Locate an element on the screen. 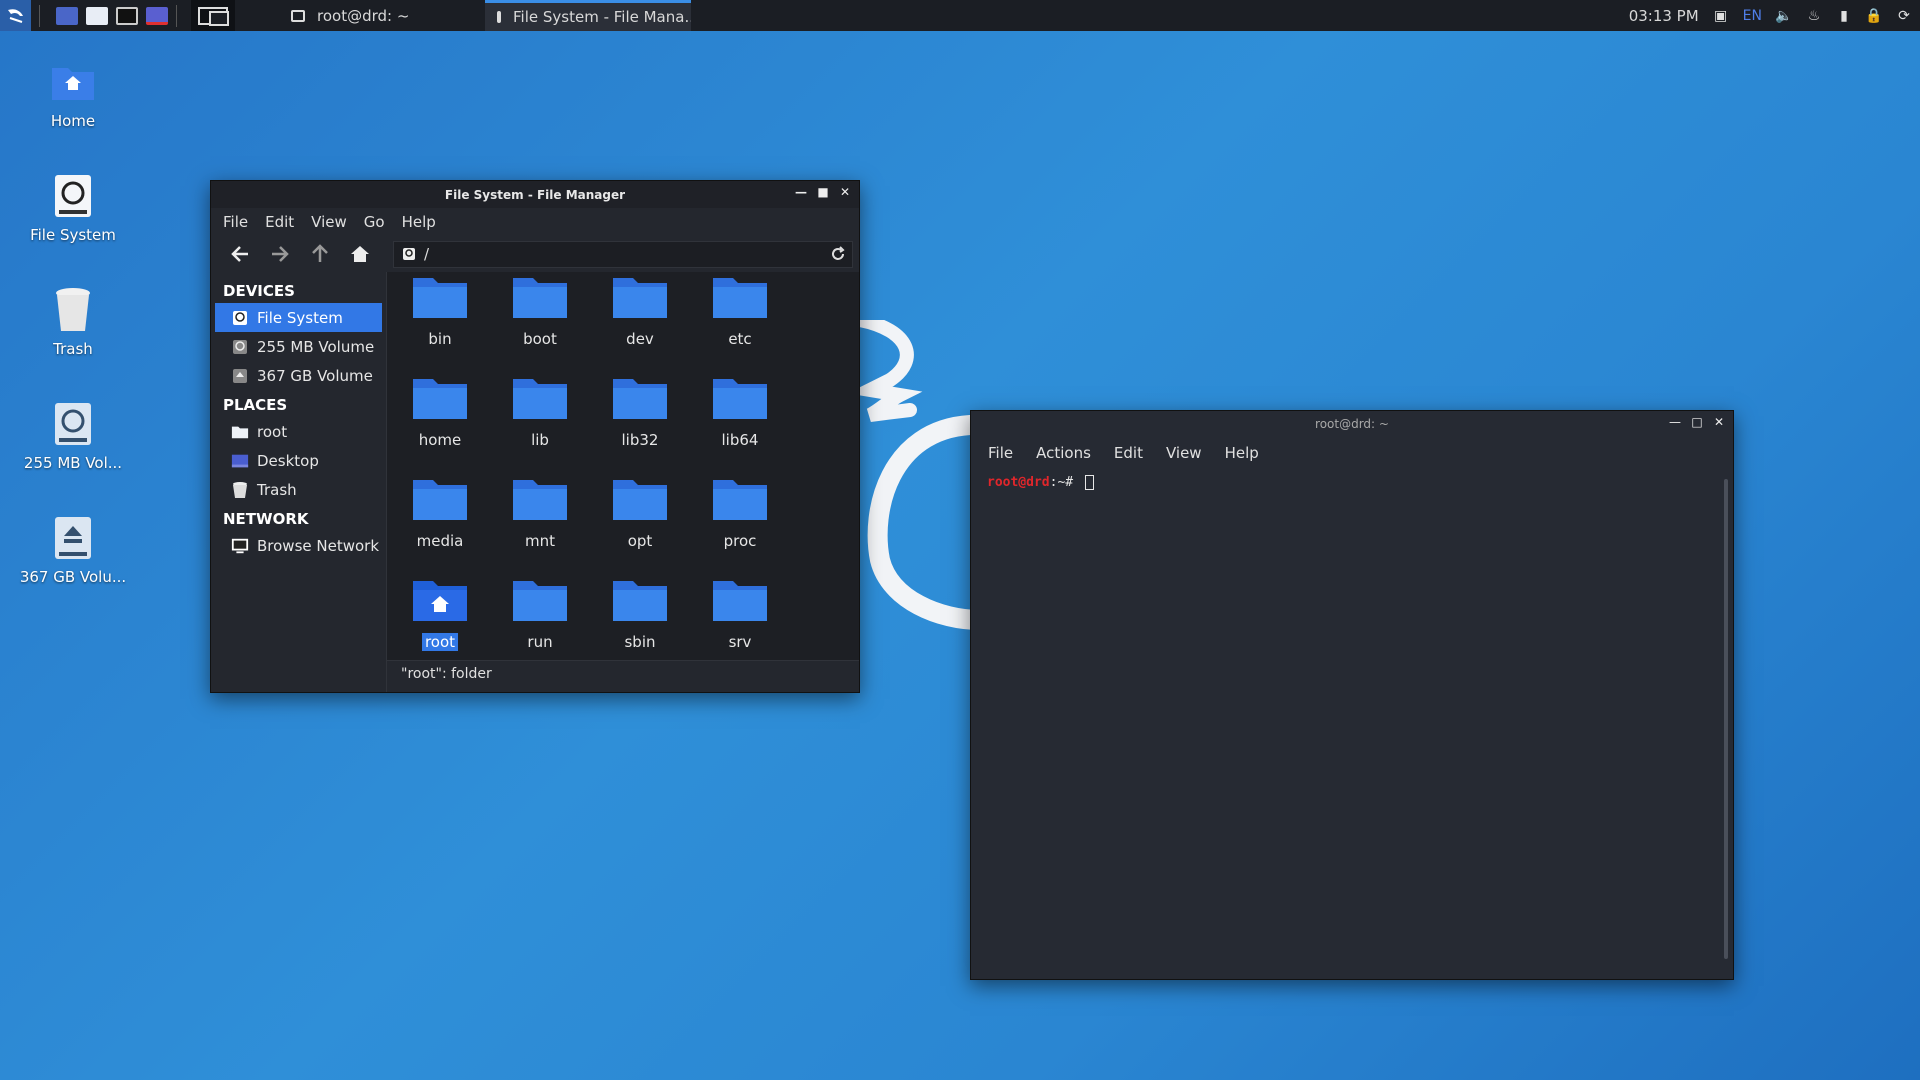  sidebar-item-file-system: File System is located at coordinates (298, 317).